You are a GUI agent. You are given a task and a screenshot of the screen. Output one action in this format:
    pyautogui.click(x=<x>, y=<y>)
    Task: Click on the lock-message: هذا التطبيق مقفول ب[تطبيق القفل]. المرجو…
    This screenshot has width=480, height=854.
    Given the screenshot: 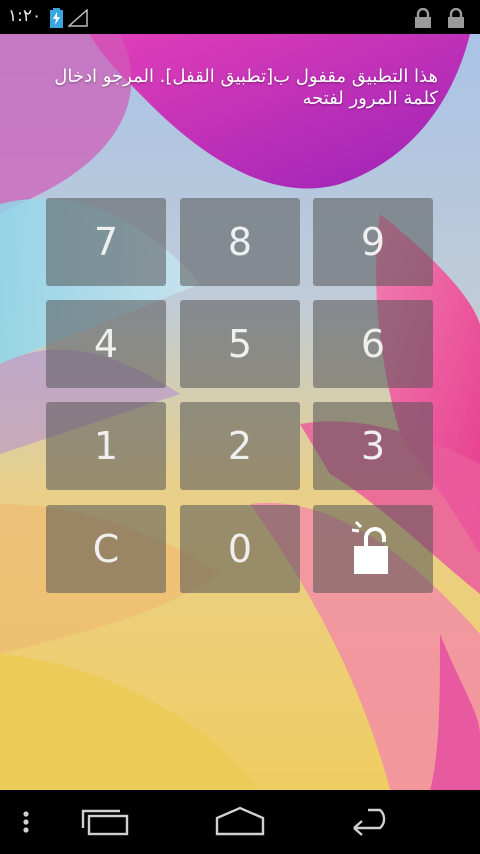 What is the action you would take?
    pyautogui.click(x=246, y=87)
    